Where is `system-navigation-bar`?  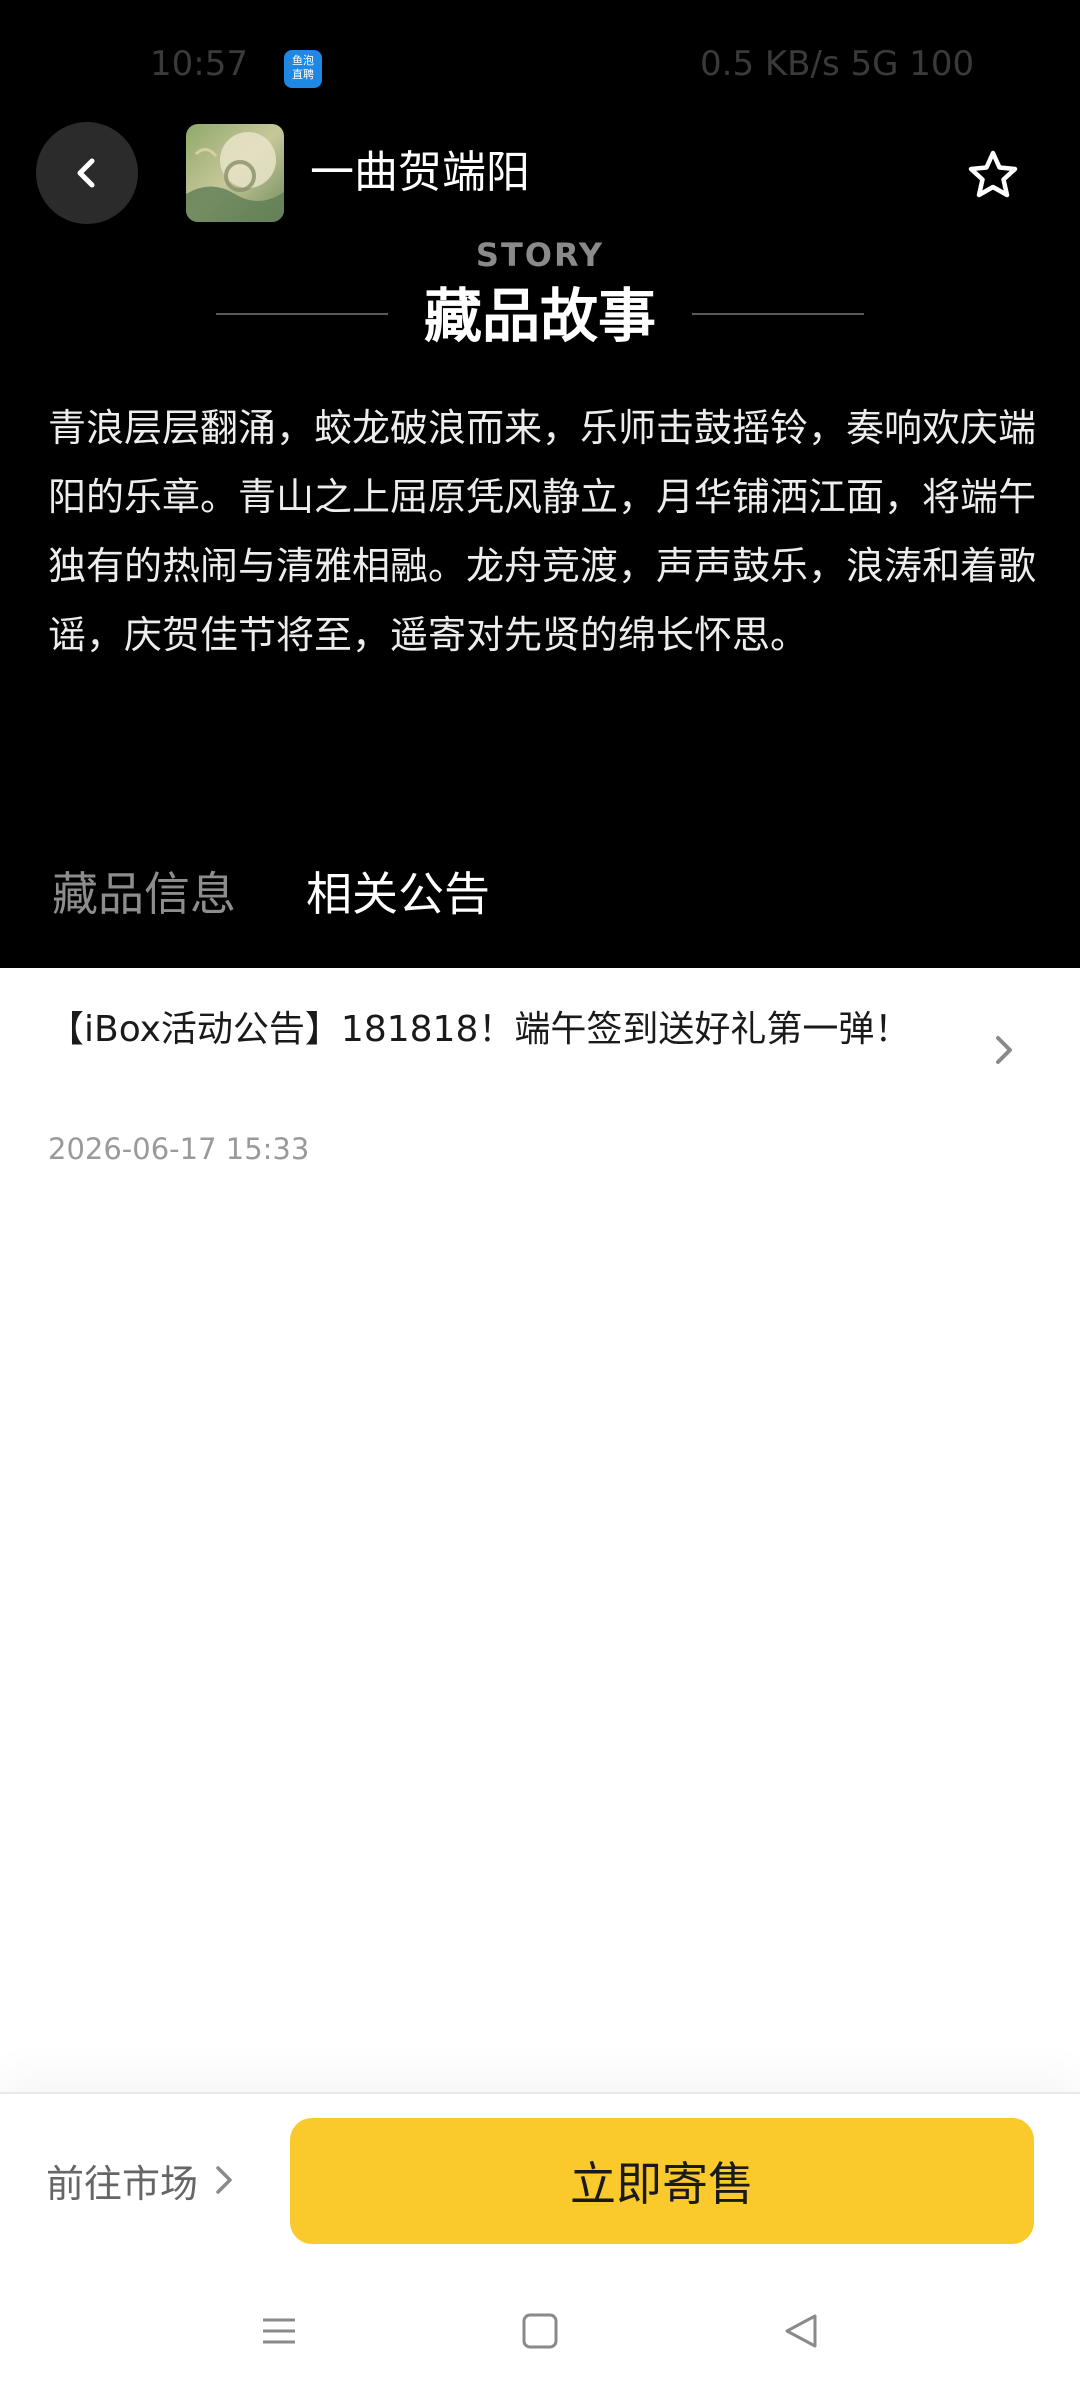
system-navigation-bar is located at coordinates (540, 2331).